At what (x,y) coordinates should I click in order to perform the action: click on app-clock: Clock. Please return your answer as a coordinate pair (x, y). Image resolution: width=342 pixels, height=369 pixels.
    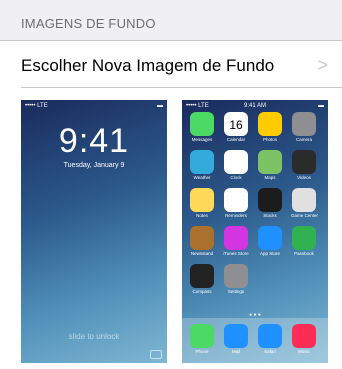
    Looking at the image, I should click on (236, 165).